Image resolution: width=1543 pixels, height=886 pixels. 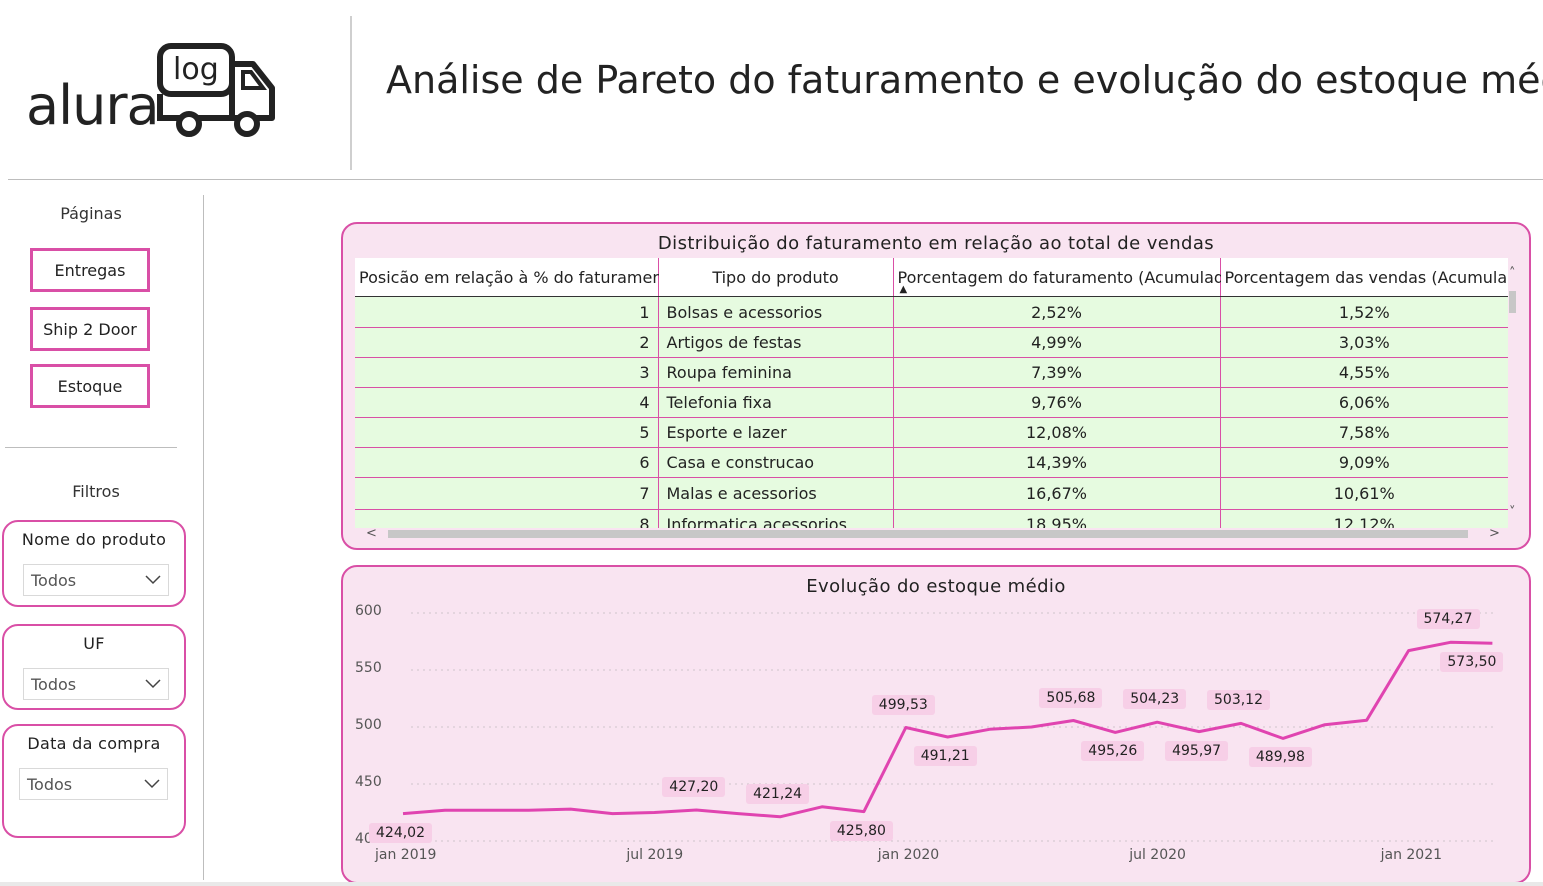 I want to click on table-cell: 9,09%, so click(x=1364, y=462).